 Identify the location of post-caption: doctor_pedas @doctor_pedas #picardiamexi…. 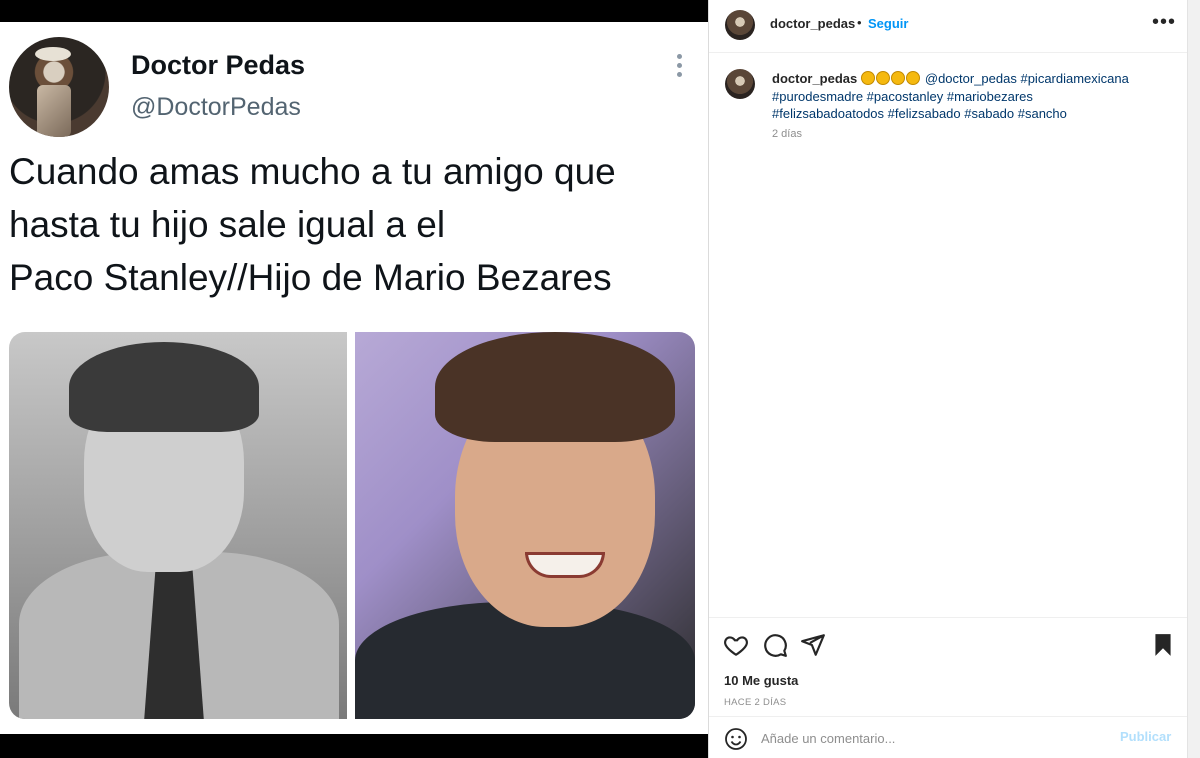
(974, 96).